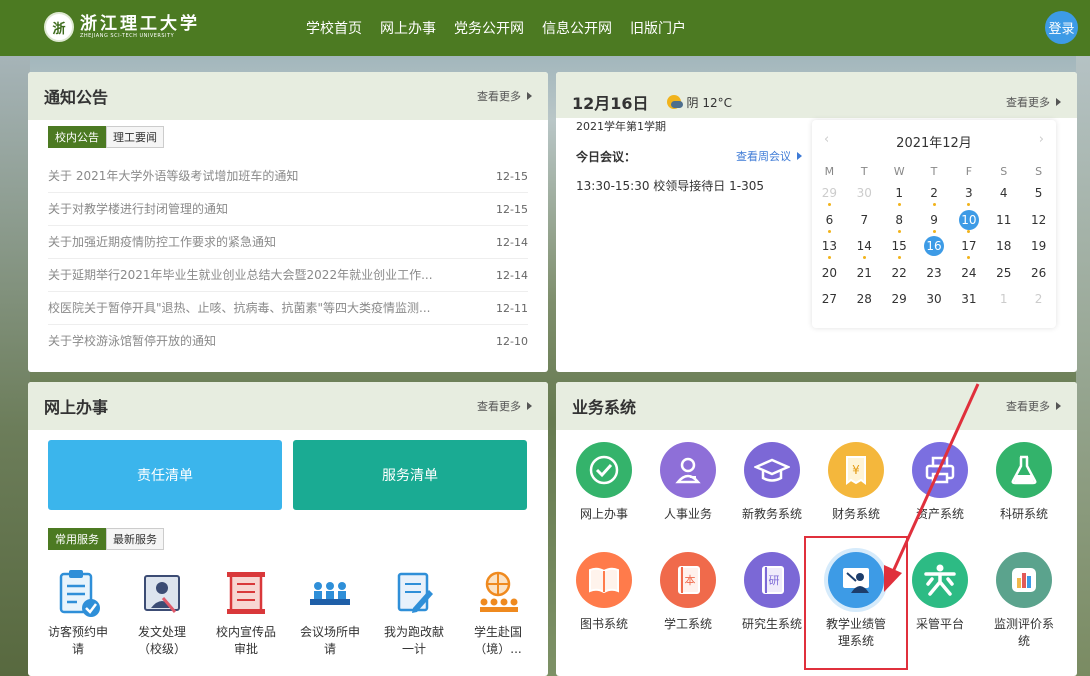  What do you see at coordinates (699, 102) in the screenshot?
I see `weather-info: 阴 12°C` at bounding box center [699, 102].